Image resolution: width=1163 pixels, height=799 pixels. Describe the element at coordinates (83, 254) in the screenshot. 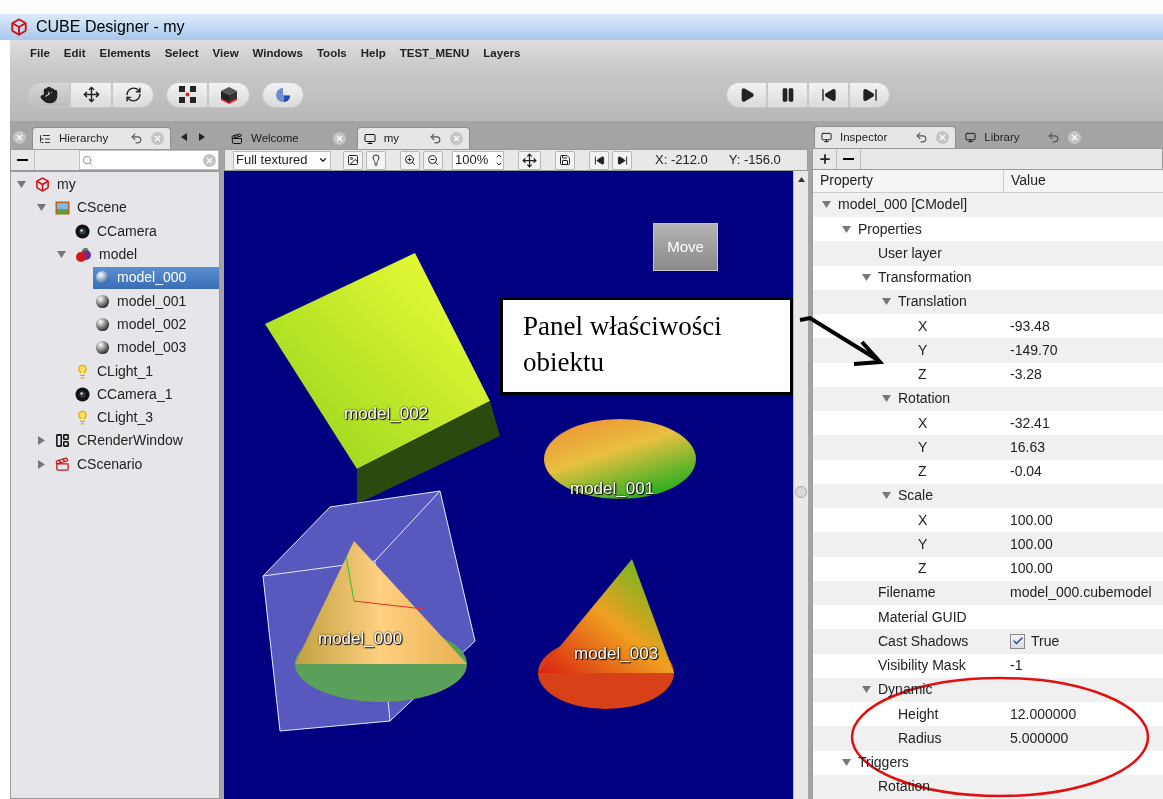

I see `cherries-icon` at that location.